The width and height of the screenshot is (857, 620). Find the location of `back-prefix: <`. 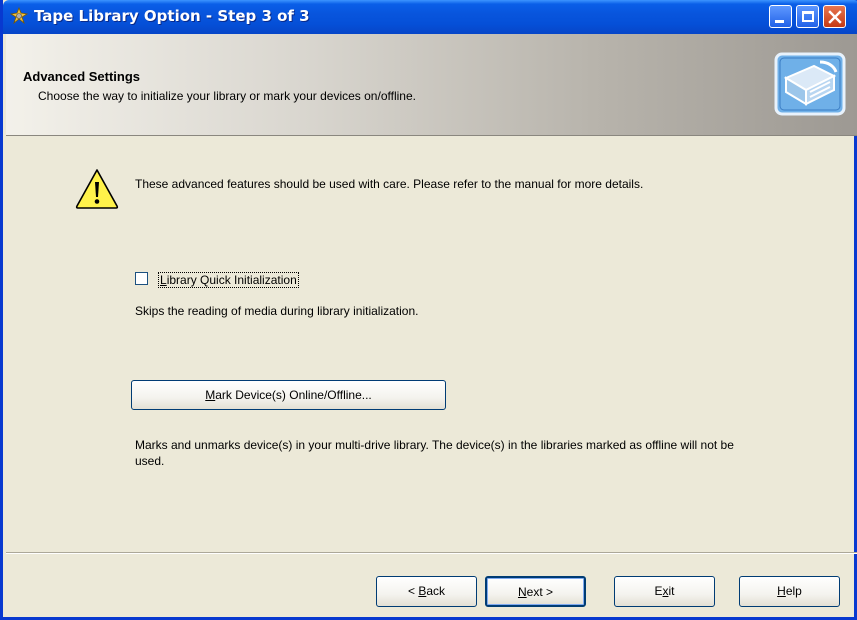

back-prefix: < is located at coordinates (413, 591).